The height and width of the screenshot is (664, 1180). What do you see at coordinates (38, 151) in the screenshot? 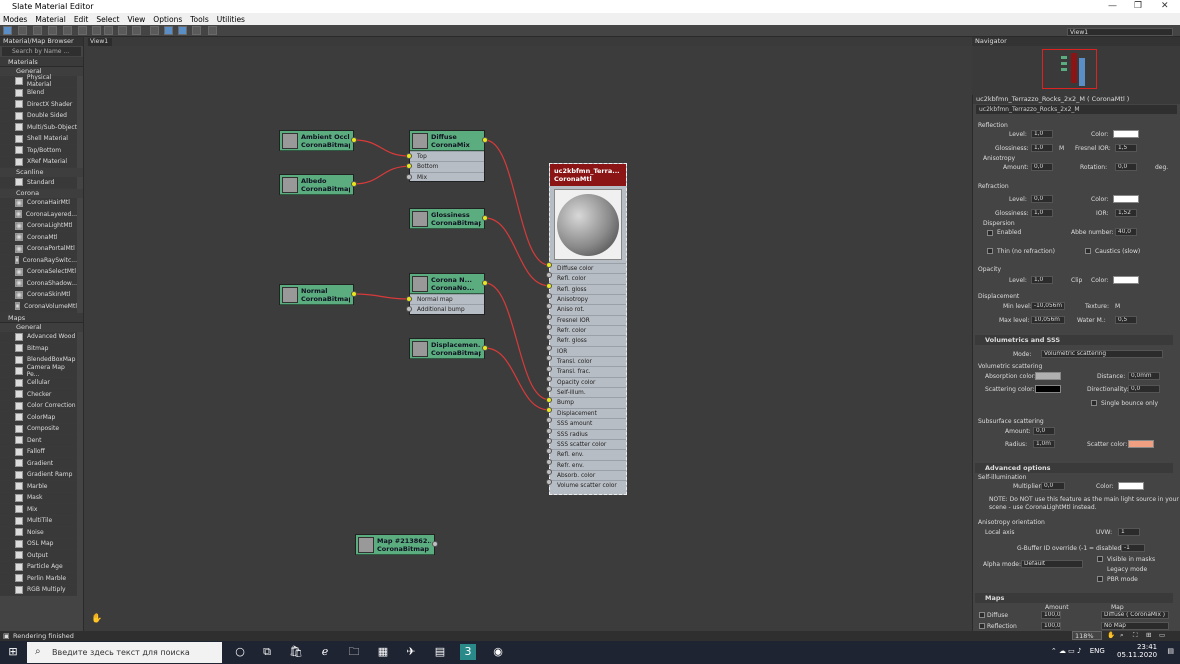
I see `browser-item: Top/Bottom` at bounding box center [38, 151].